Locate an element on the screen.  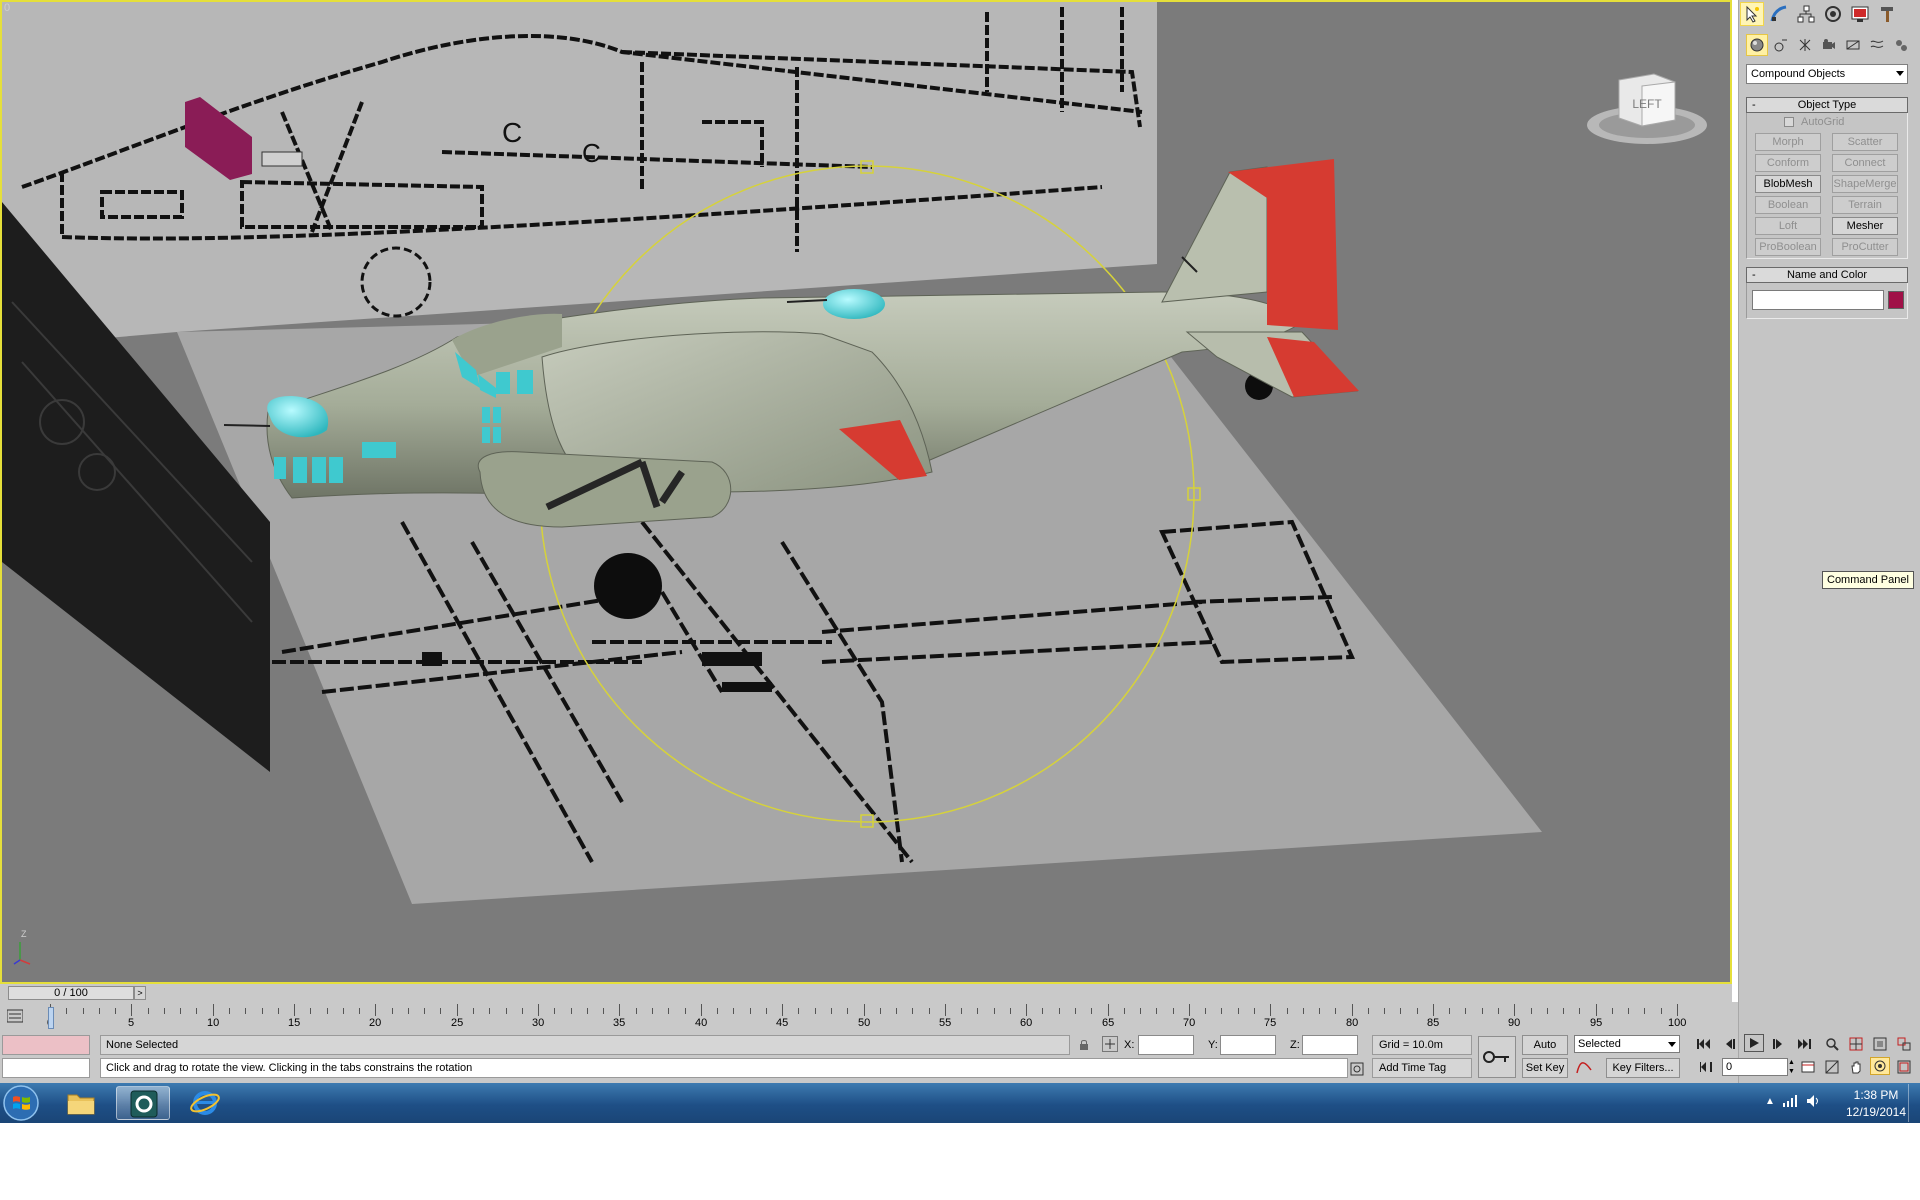
x-coordinate-field is located at coordinates (1166, 1045).